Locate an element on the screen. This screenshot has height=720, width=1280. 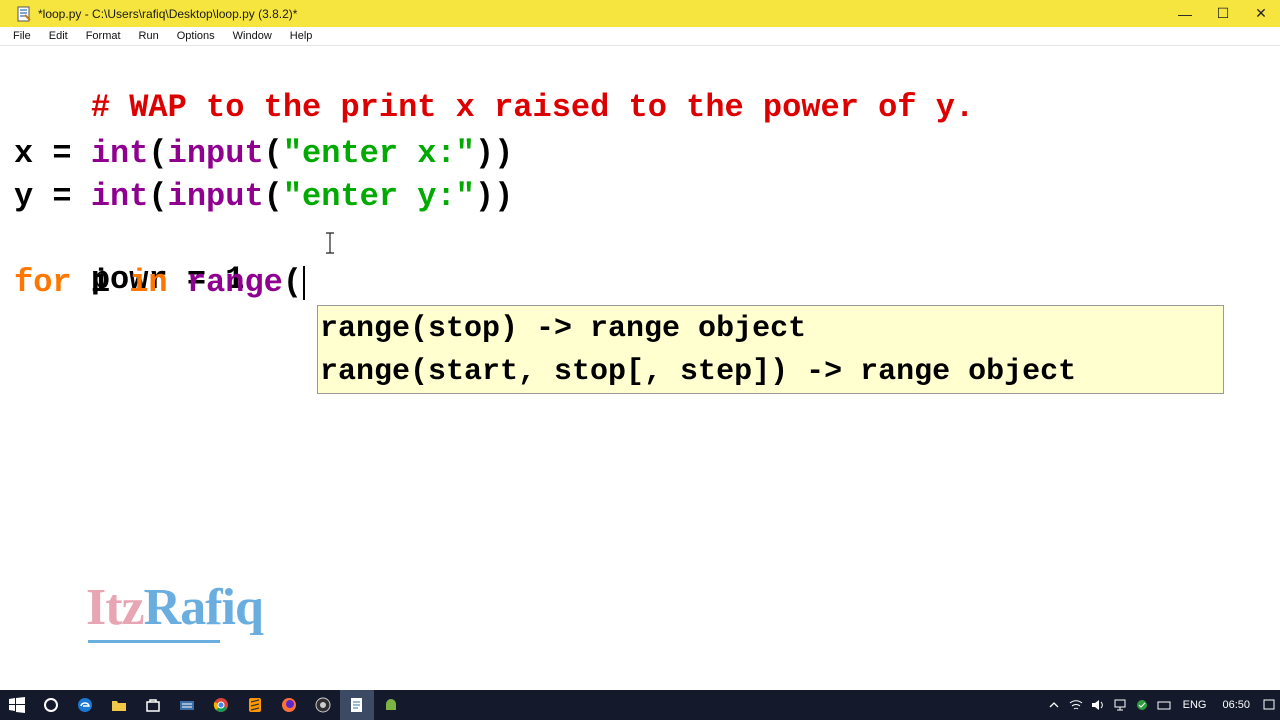
keyboard-icon is located at coordinates (1164, 705).